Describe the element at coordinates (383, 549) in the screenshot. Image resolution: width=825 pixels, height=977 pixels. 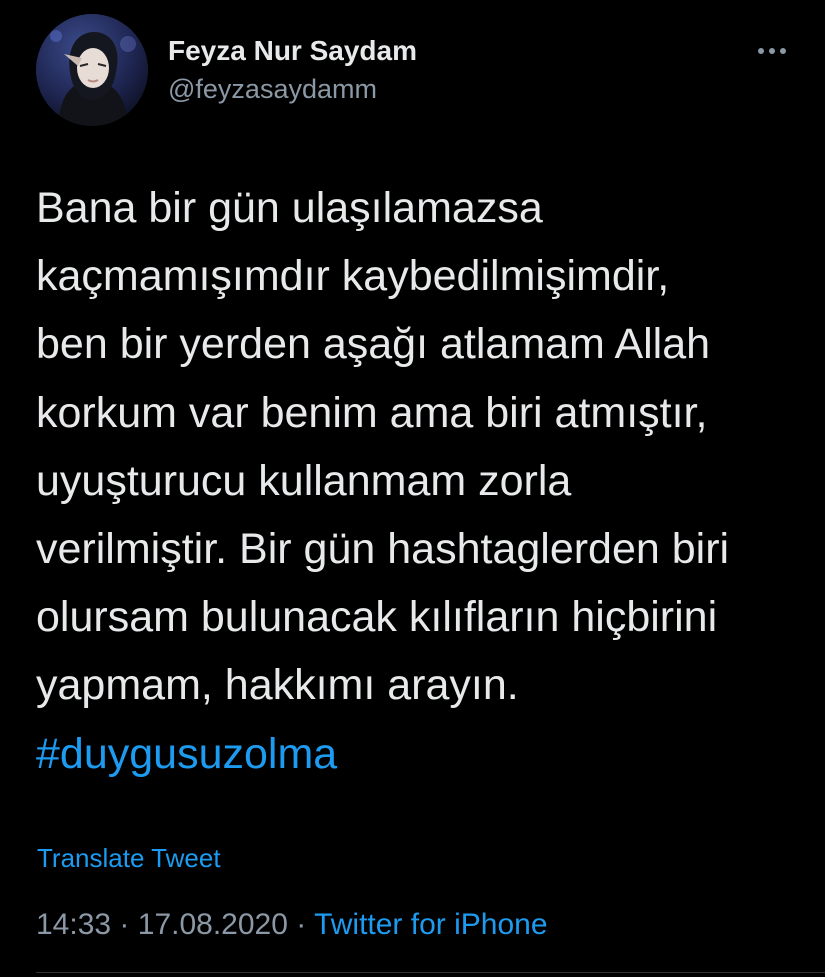
I see `tweet-text-line: verilmiştir. Bir gün hashtaglerden biri` at that location.